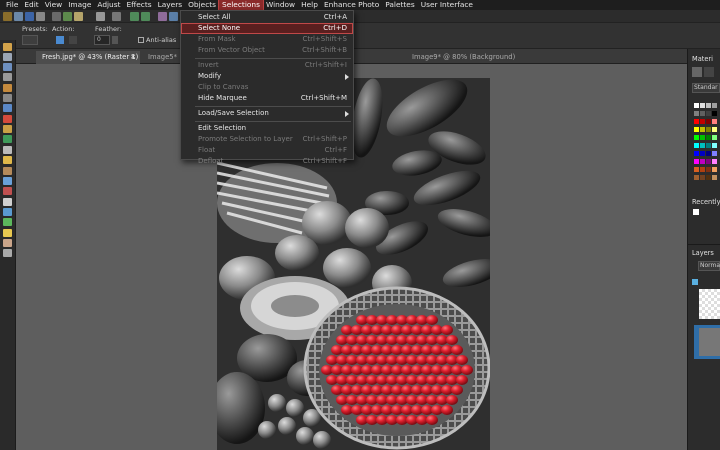  What do you see at coordinates (162, 16) in the screenshot?
I see `history-icon` at bounding box center [162, 16].